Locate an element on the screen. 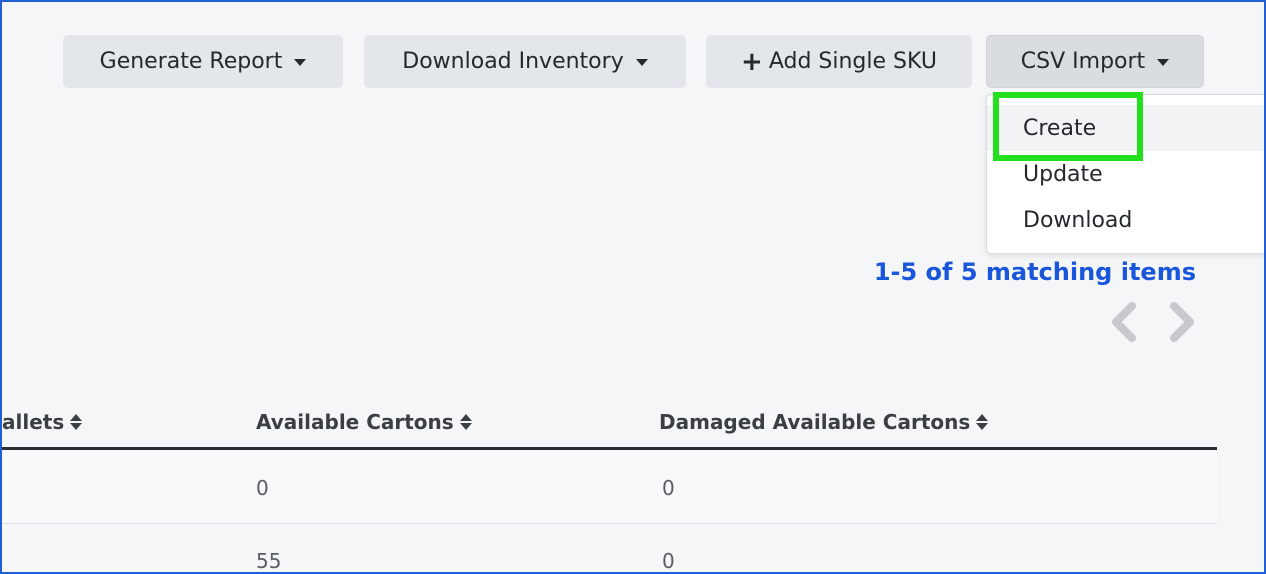  table-header-divider is located at coordinates (609, 448).